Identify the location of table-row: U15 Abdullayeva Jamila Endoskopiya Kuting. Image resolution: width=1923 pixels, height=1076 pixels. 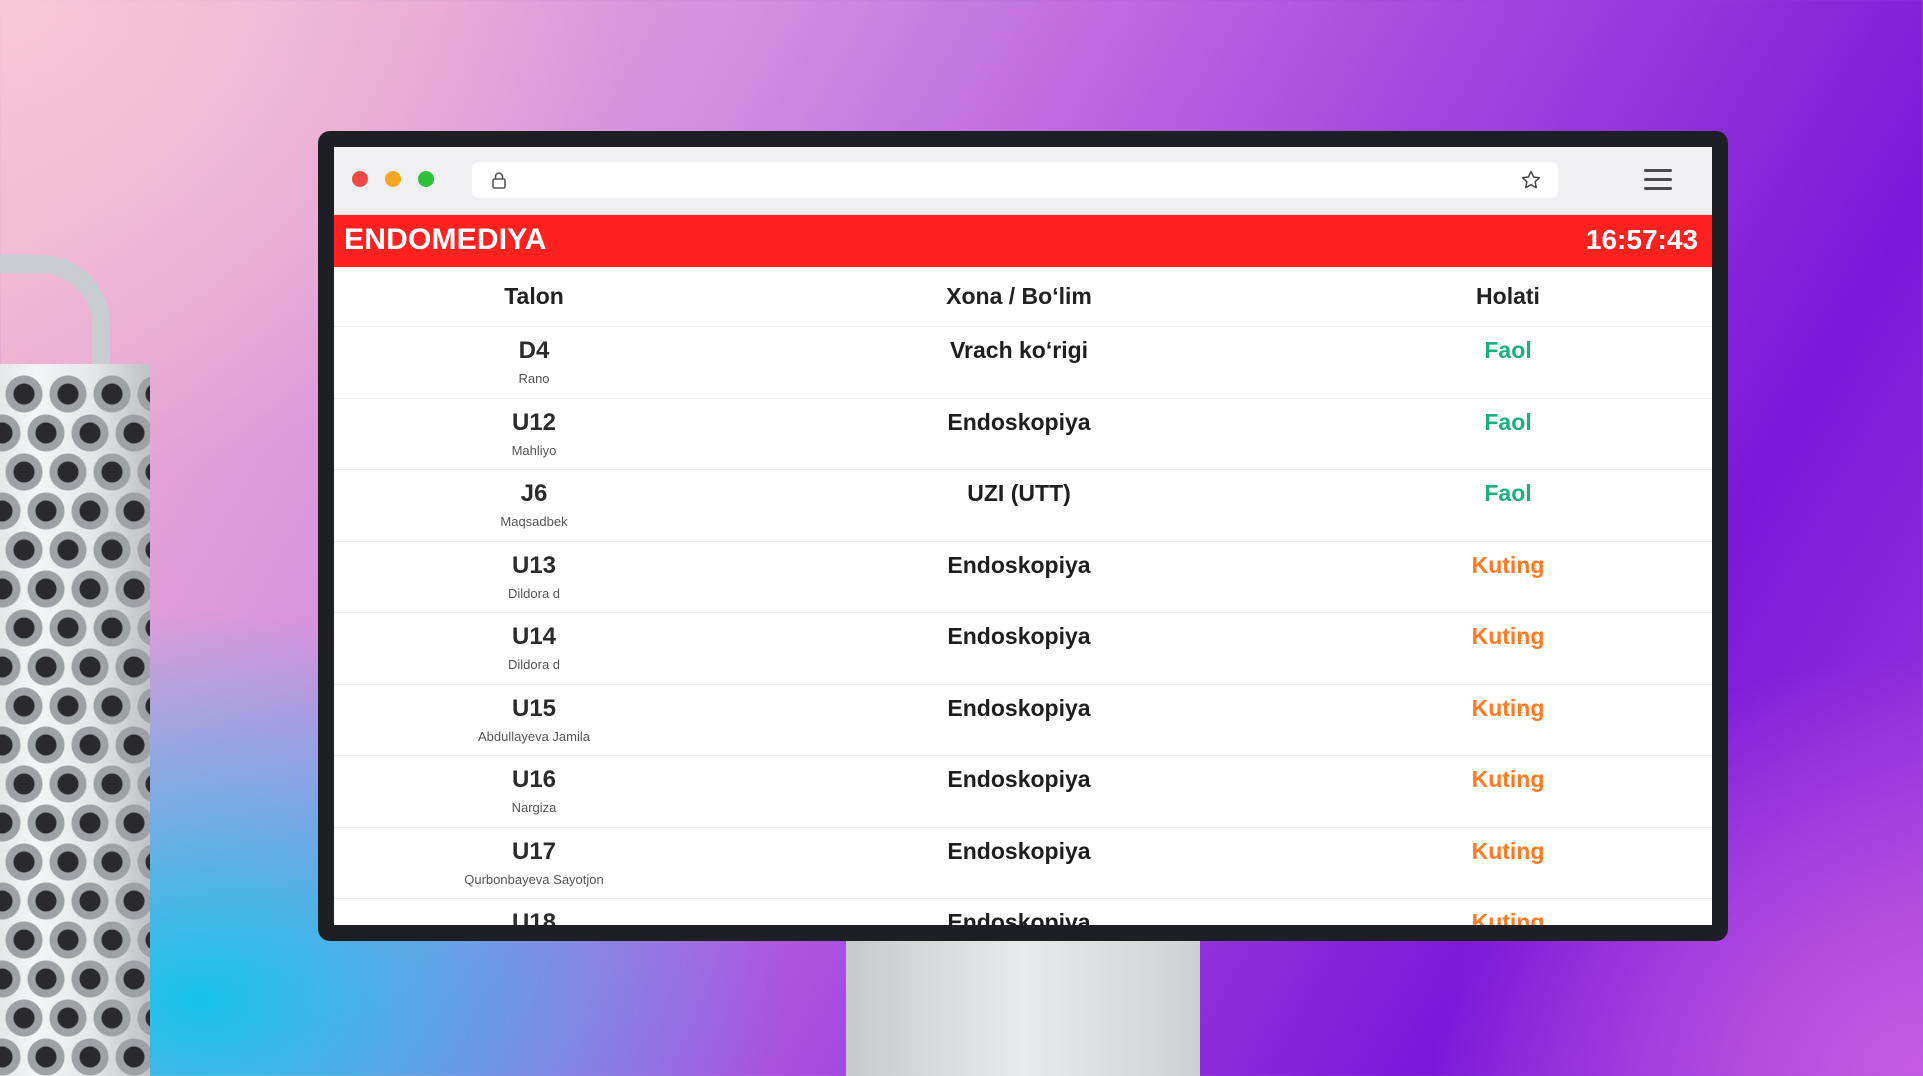
(1023, 720).